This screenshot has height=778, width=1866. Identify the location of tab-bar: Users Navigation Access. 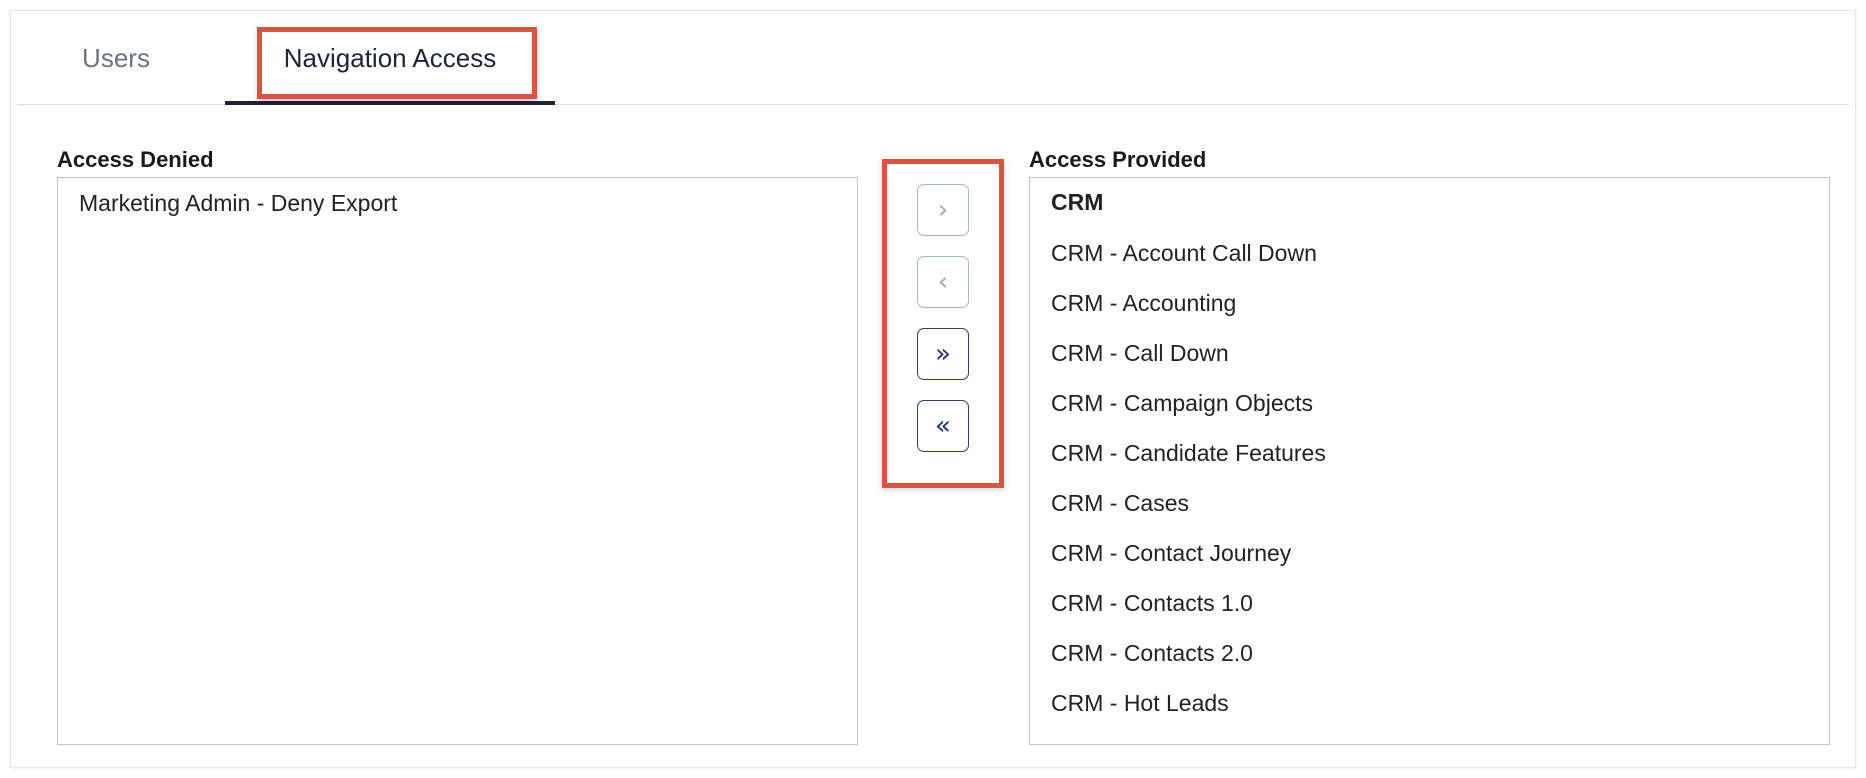
(933, 58).